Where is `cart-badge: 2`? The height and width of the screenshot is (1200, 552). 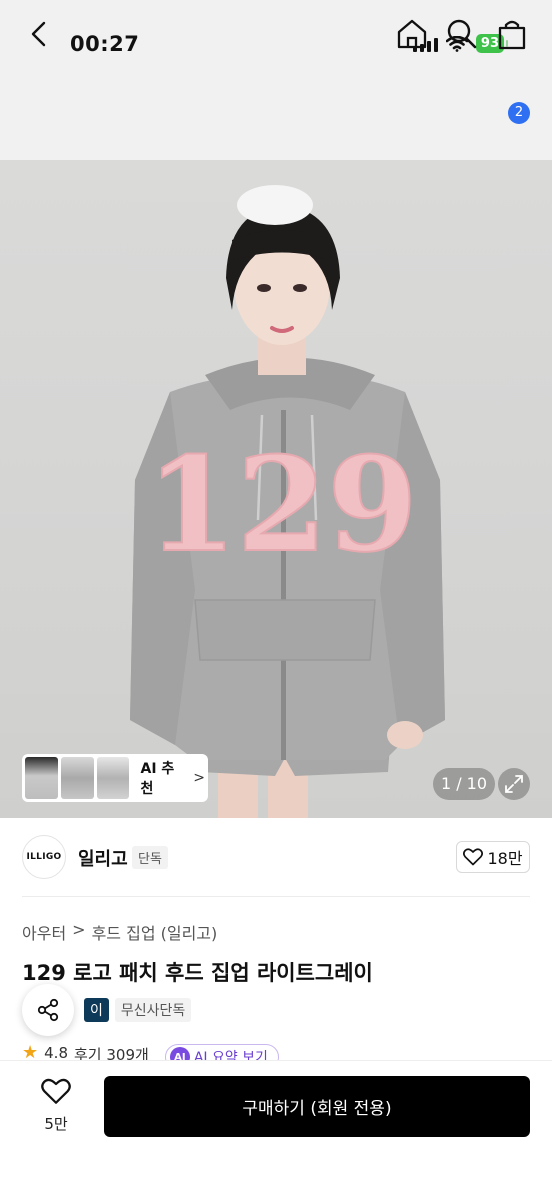 cart-badge: 2 is located at coordinates (519, 113).